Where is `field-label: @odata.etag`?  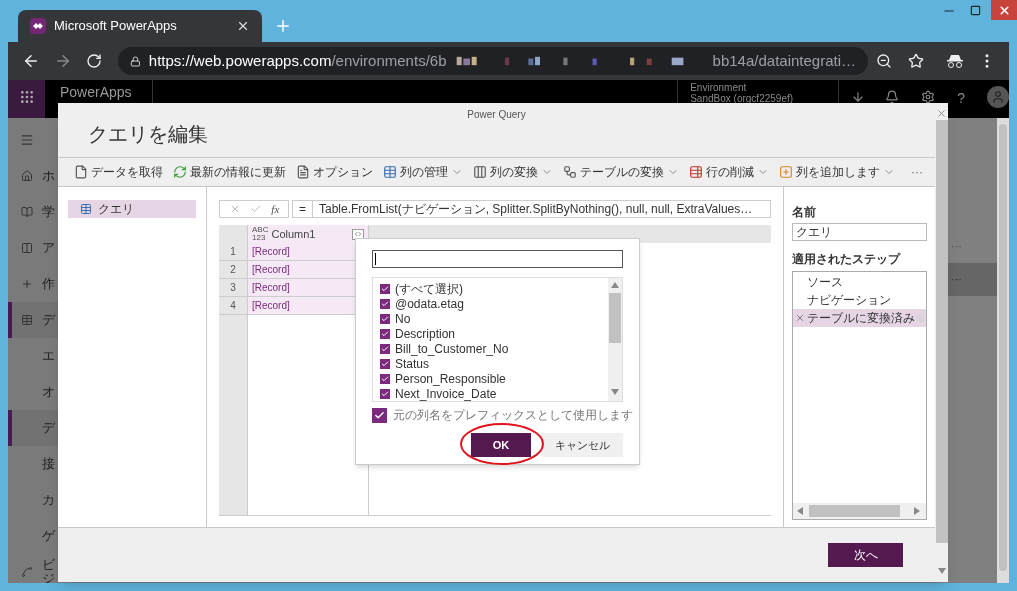
field-label: @odata.etag is located at coordinates (429, 303).